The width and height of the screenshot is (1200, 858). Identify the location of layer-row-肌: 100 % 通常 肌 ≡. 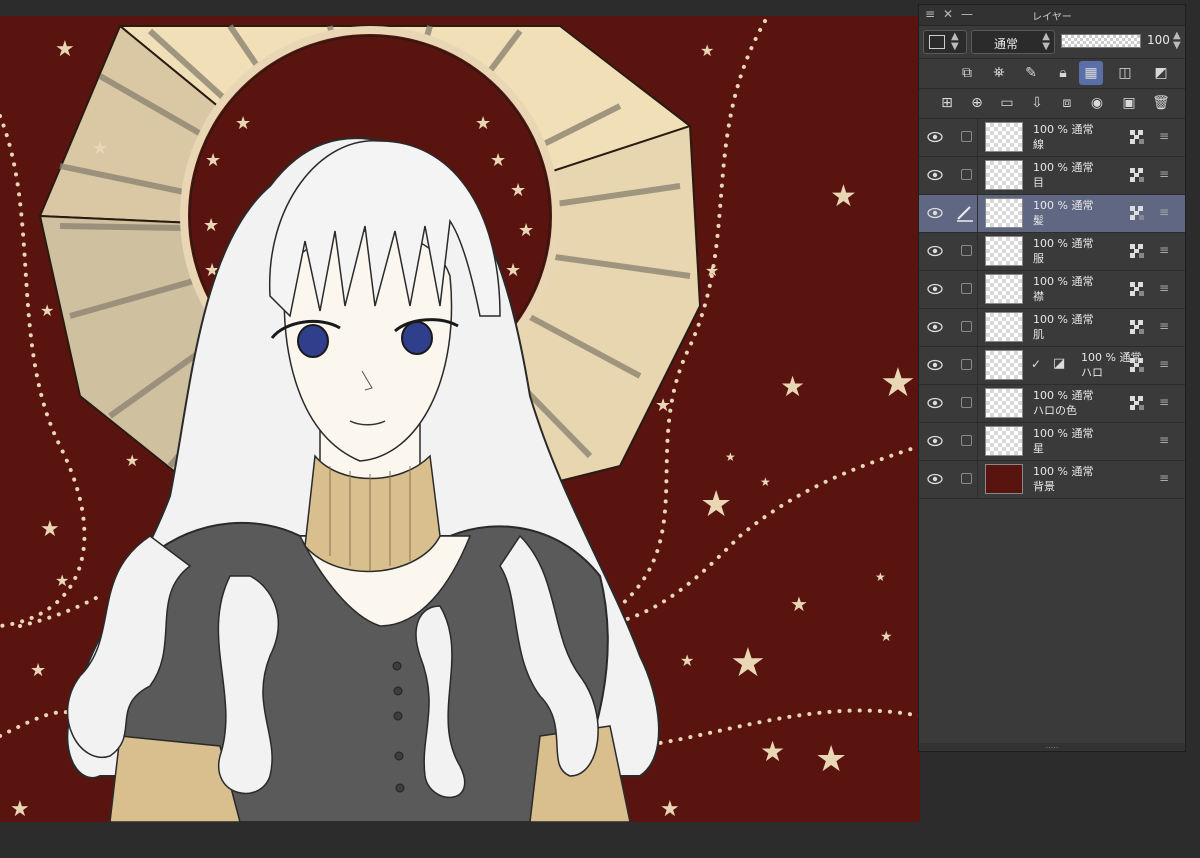
(1052, 328).